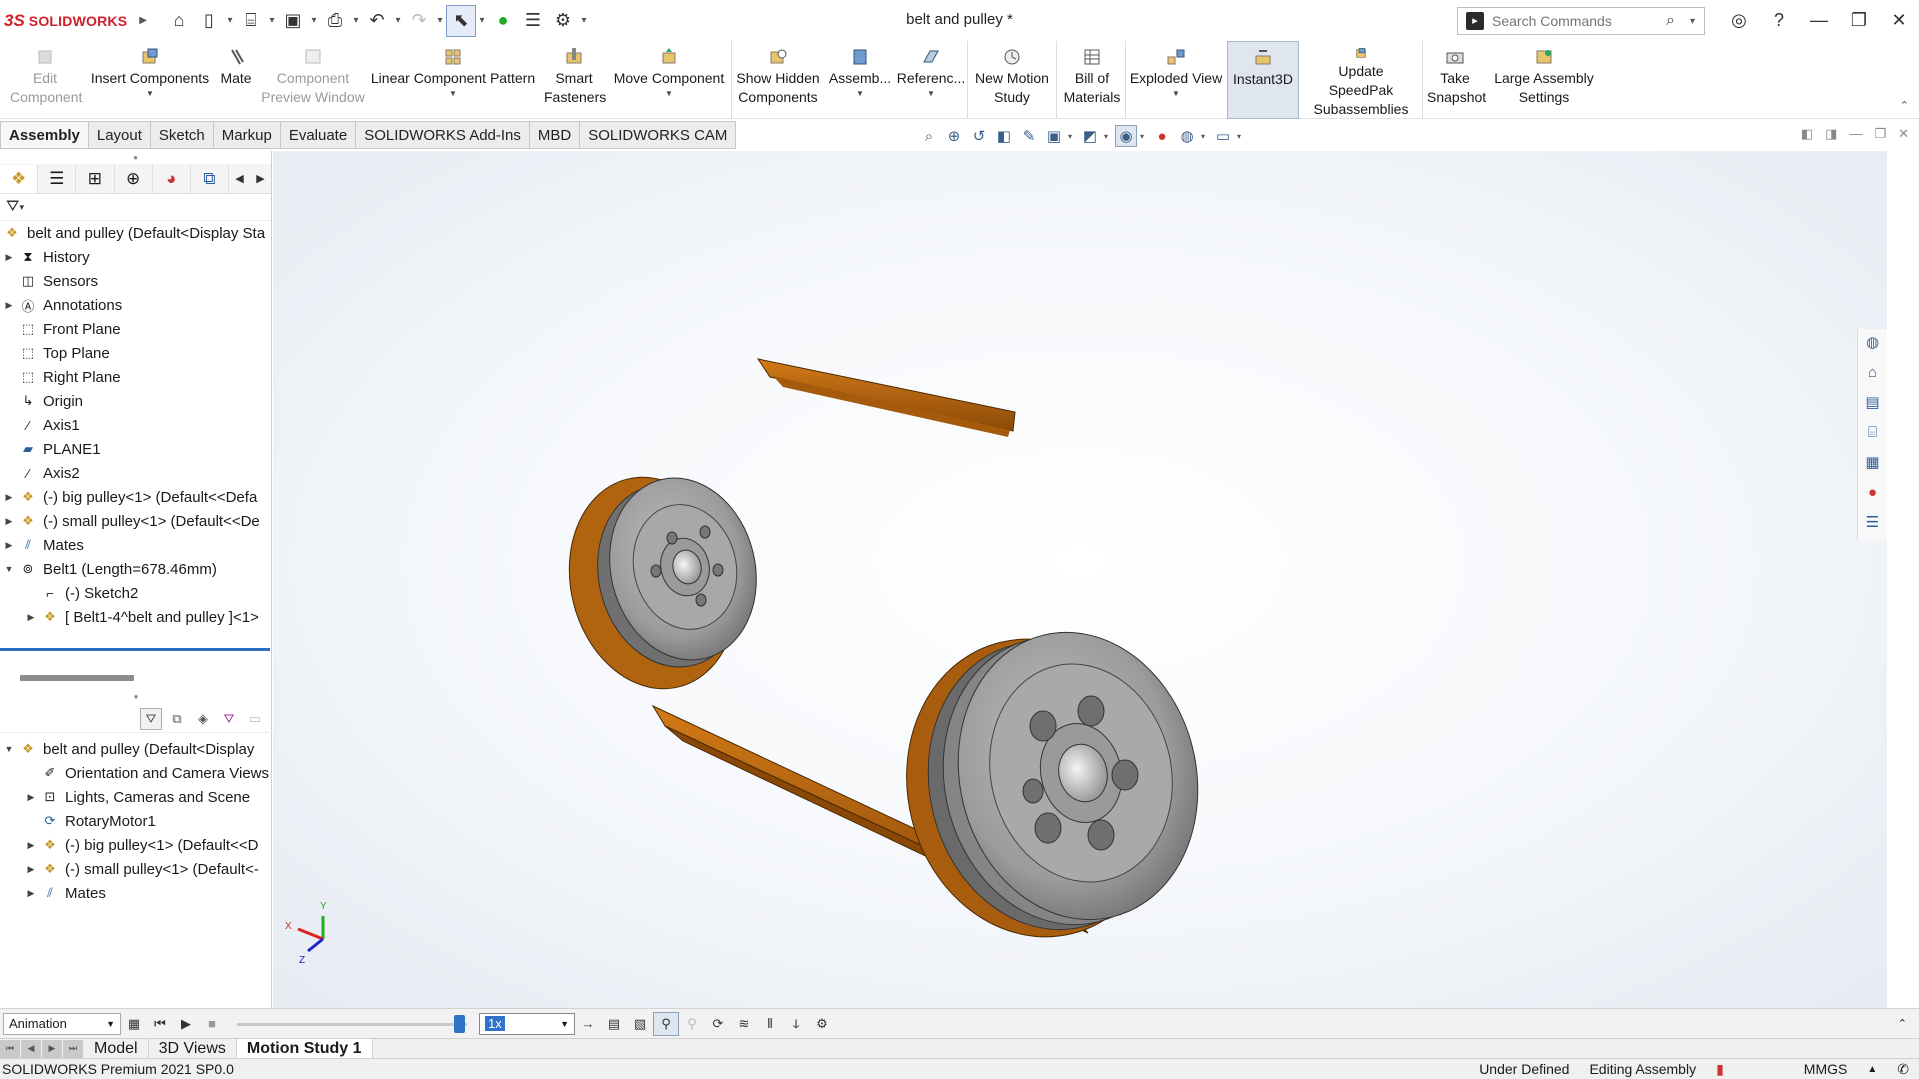 Image resolution: width=1919 pixels, height=1079 pixels. I want to click on displaymanager-icon: ◕, so click(172, 178).